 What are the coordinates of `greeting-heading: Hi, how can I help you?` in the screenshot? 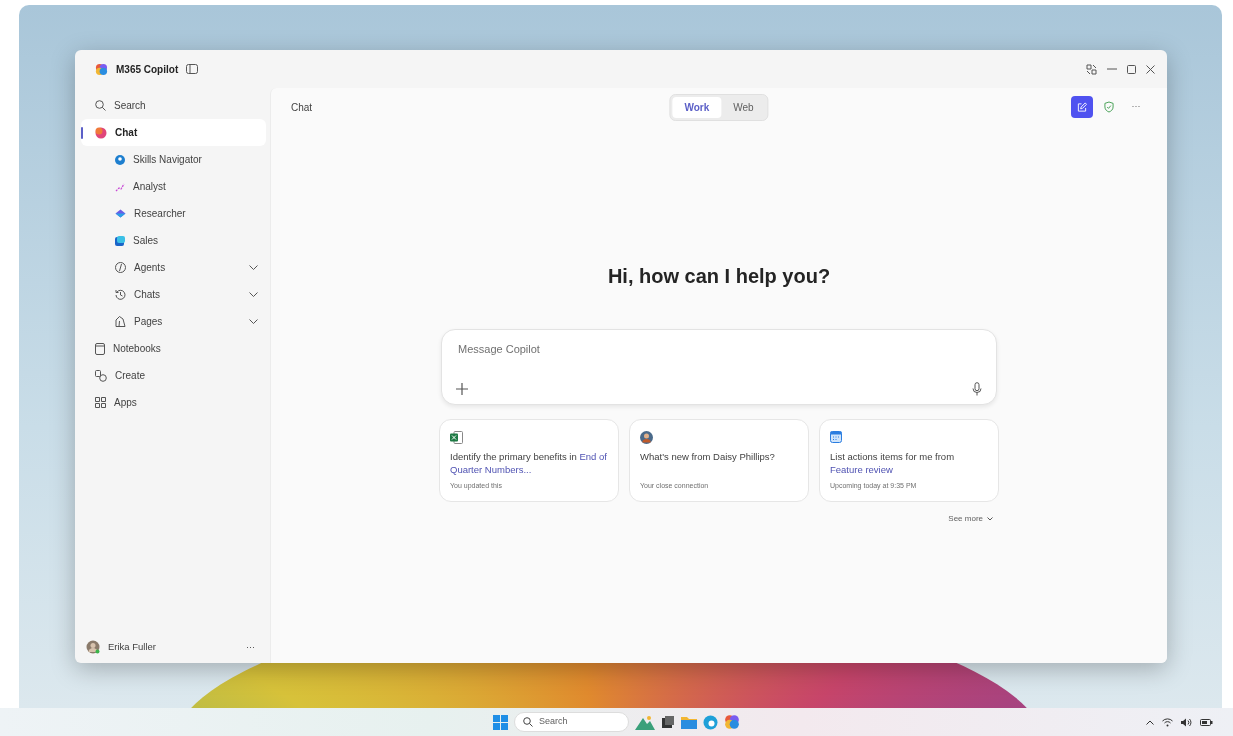 It's located at (719, 276).